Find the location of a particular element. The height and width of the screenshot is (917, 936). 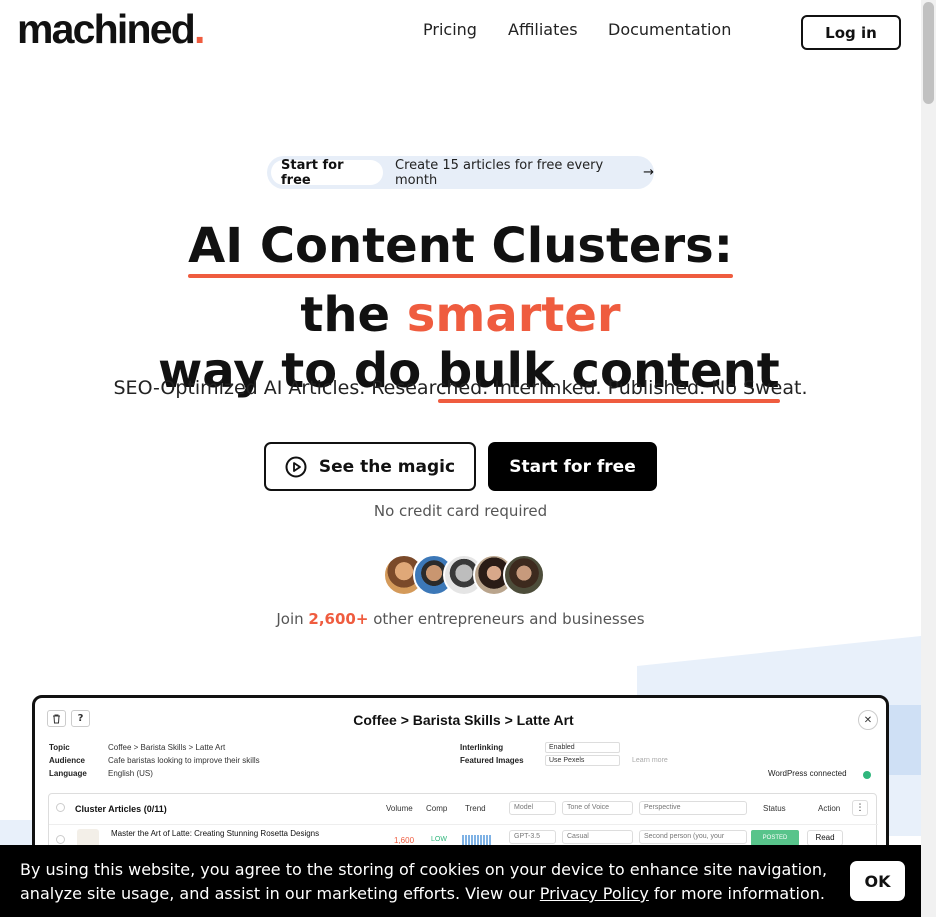

interlinking-label: Interlinking is located at coordinates (482, 747).